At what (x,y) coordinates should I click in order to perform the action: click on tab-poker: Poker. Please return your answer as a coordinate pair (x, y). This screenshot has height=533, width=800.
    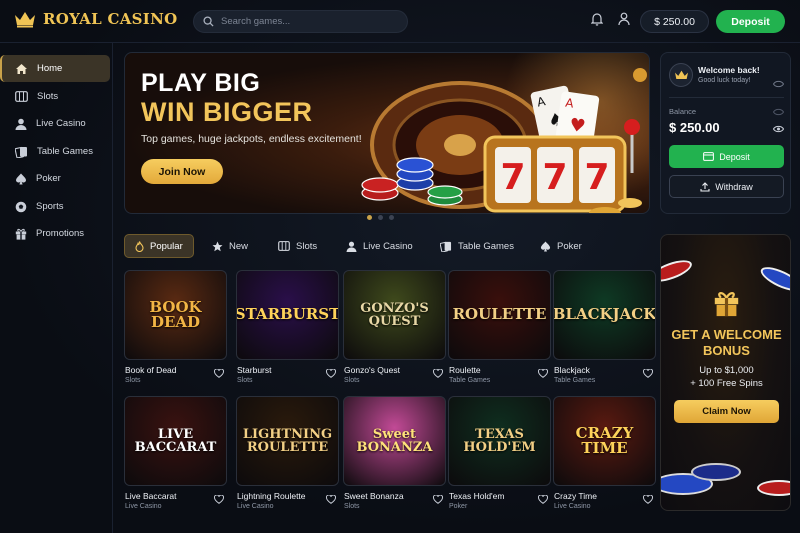
    Looking at the image, I should click on (561, 246).